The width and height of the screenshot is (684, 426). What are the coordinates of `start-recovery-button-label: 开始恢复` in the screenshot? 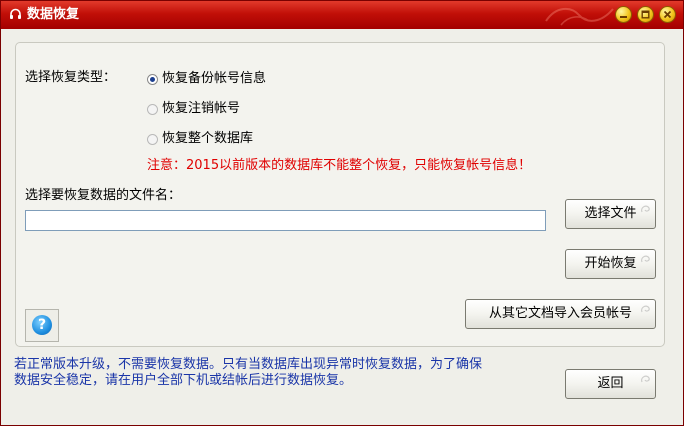 It's located at (610, 263).